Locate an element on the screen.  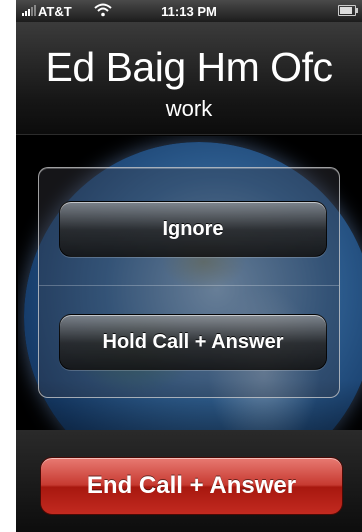
status-time: 11:13 PM is located at coordinates (189, 11).